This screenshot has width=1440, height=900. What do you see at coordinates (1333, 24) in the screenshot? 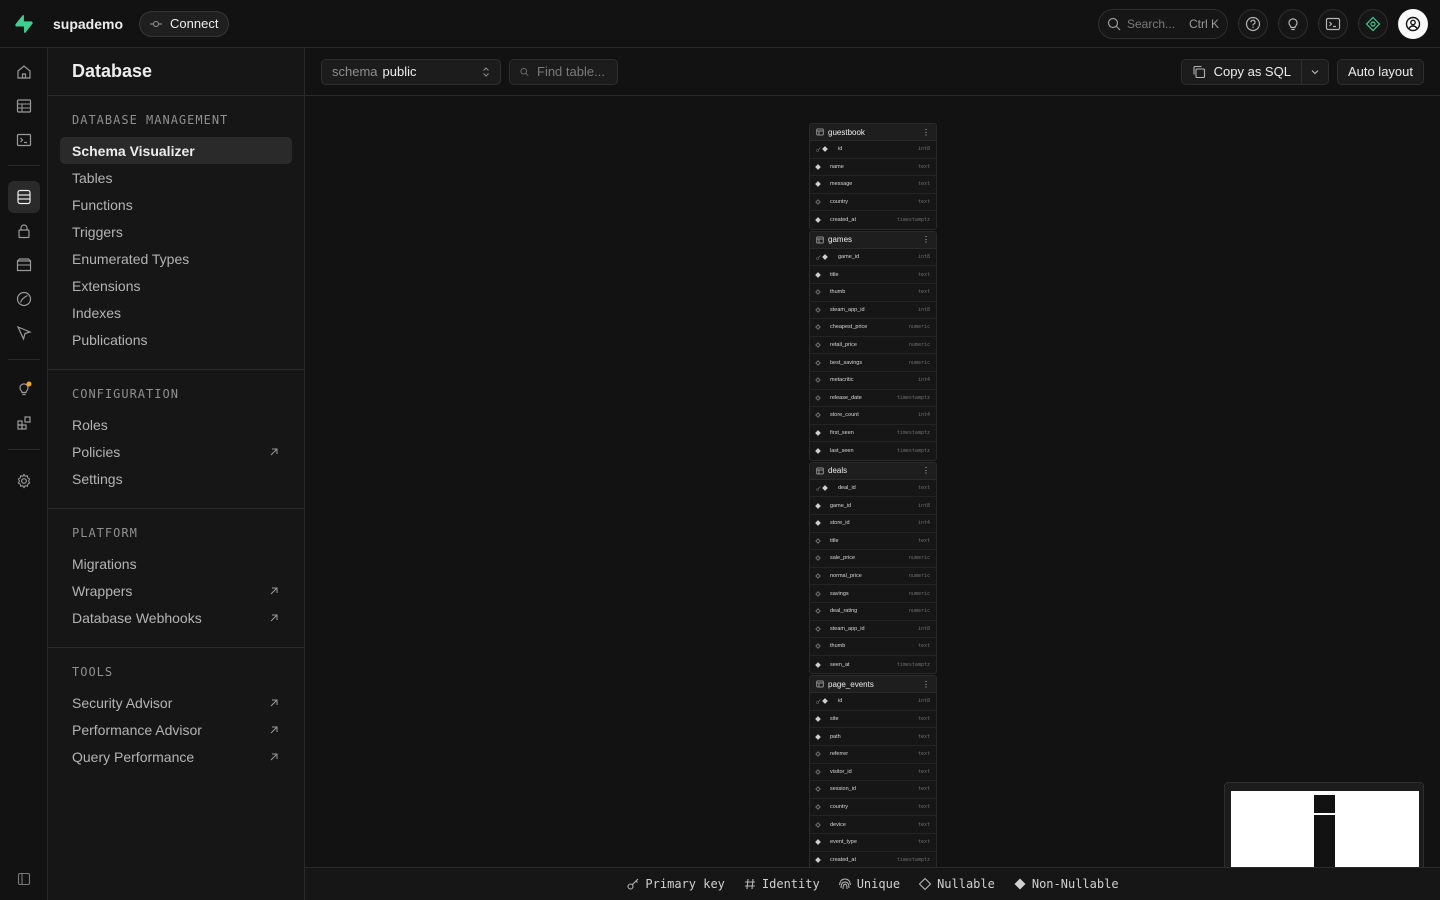
I see `sql-editor-button` at bounding box center [1333, 24].